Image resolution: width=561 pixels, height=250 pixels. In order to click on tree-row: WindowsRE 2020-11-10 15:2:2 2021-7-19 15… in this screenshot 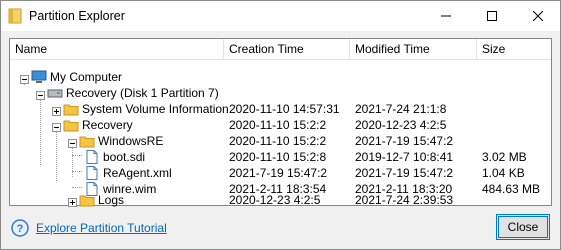, I will do `click(280, 141)`.